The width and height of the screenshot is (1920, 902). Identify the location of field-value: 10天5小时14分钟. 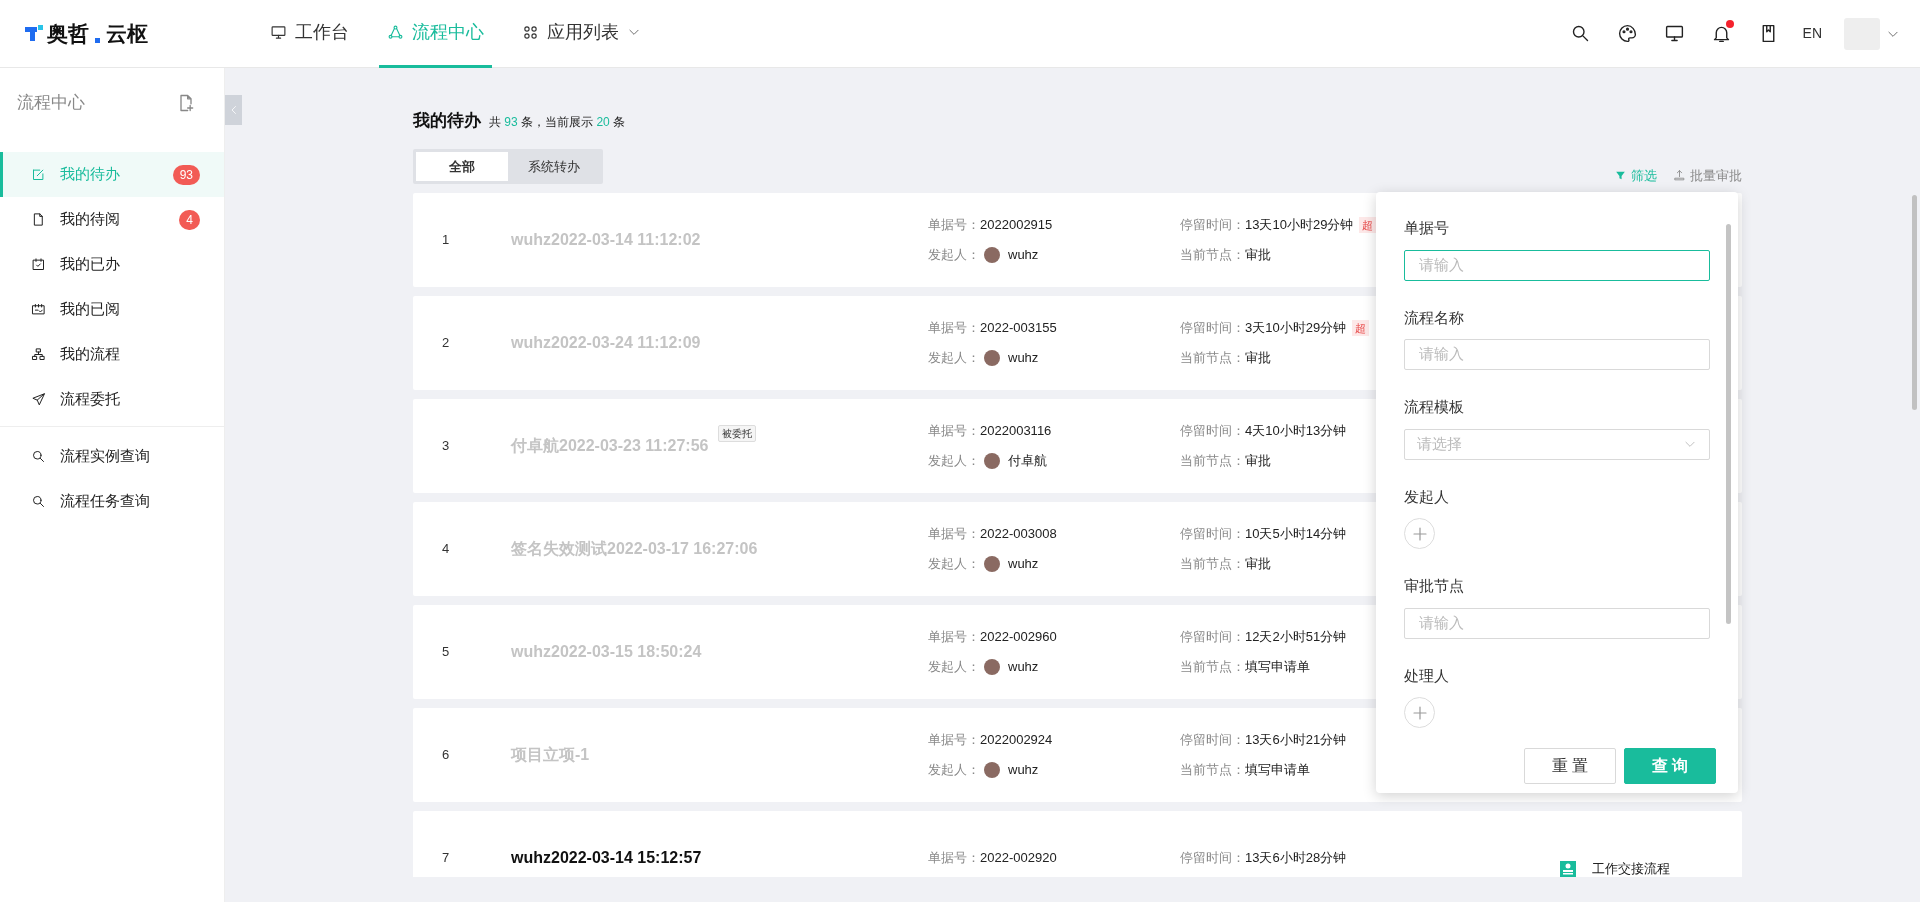
(1296, 534).